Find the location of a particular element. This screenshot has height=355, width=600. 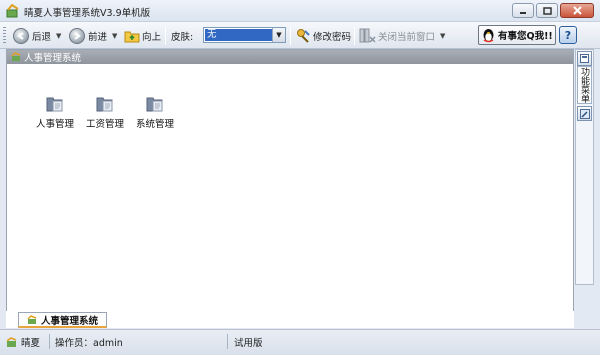

desktop-icon-system: 系统管理 is located at coordinates (155, 112).